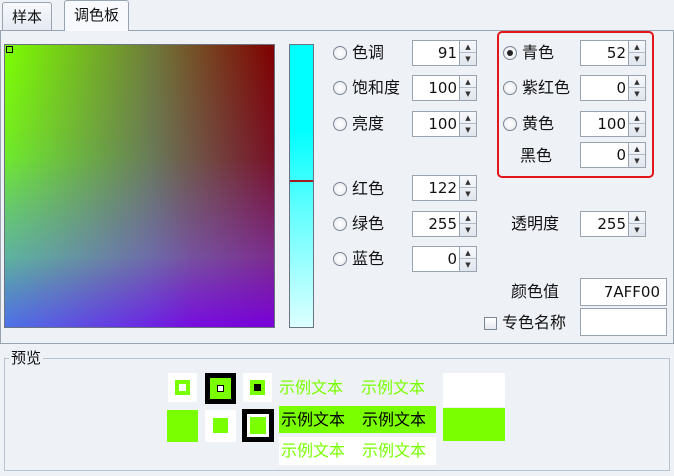  I want to click on hue-radio, so click(340, 53).